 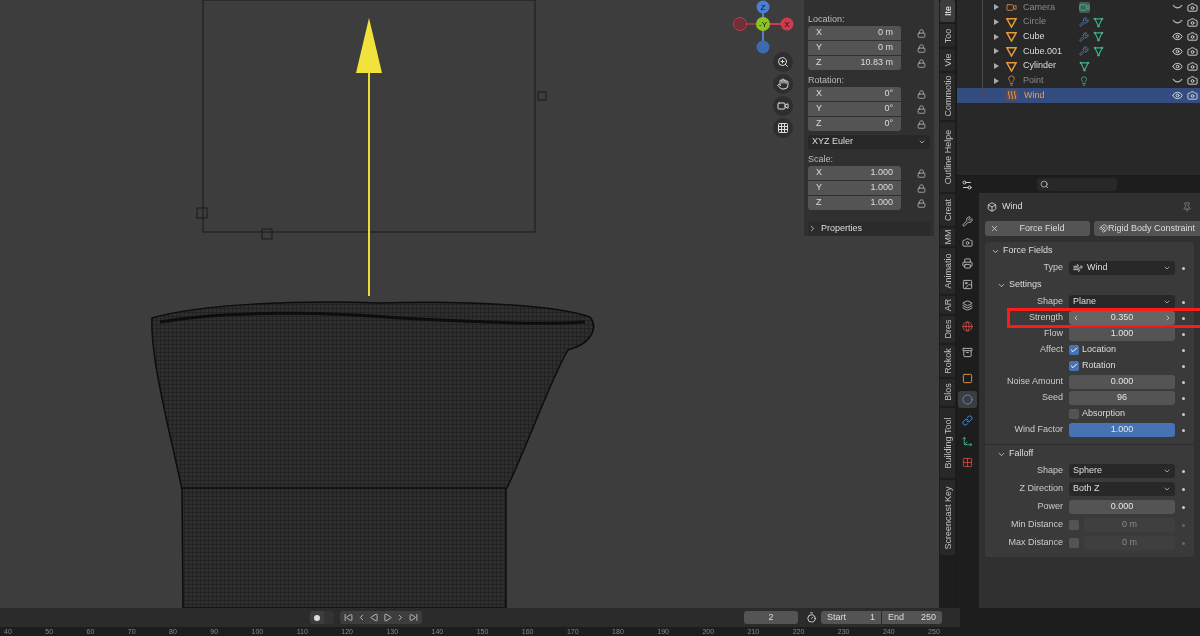 What do you see at coordinates (764, 30) in the screenshot?
I see `axis-gizmo: Z -Y X` at bounding box center [764, 30].